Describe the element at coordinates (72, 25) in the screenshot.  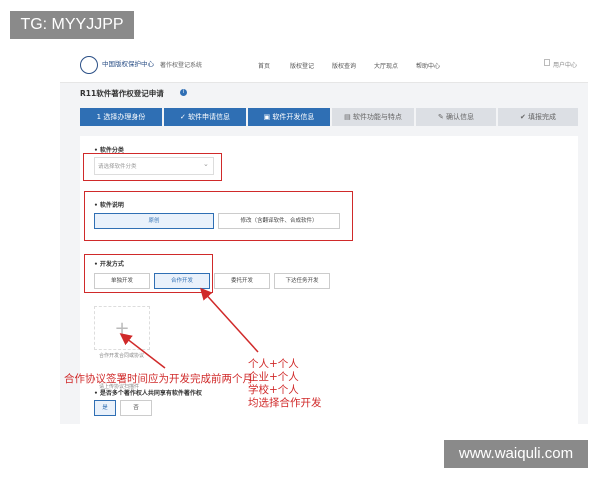
I see `watermark-top: TG: MYYJJPP` at that location.